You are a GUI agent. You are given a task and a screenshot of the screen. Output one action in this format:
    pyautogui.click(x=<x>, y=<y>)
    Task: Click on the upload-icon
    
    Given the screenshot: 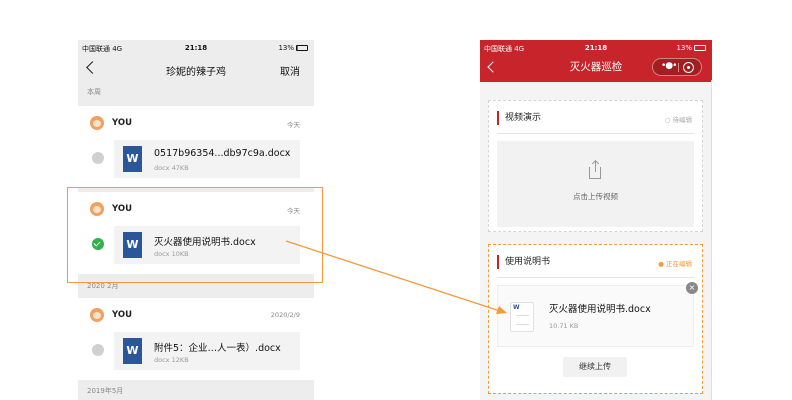 What is the action you would take?
    pyautogui.click(x=595, y=170)
    